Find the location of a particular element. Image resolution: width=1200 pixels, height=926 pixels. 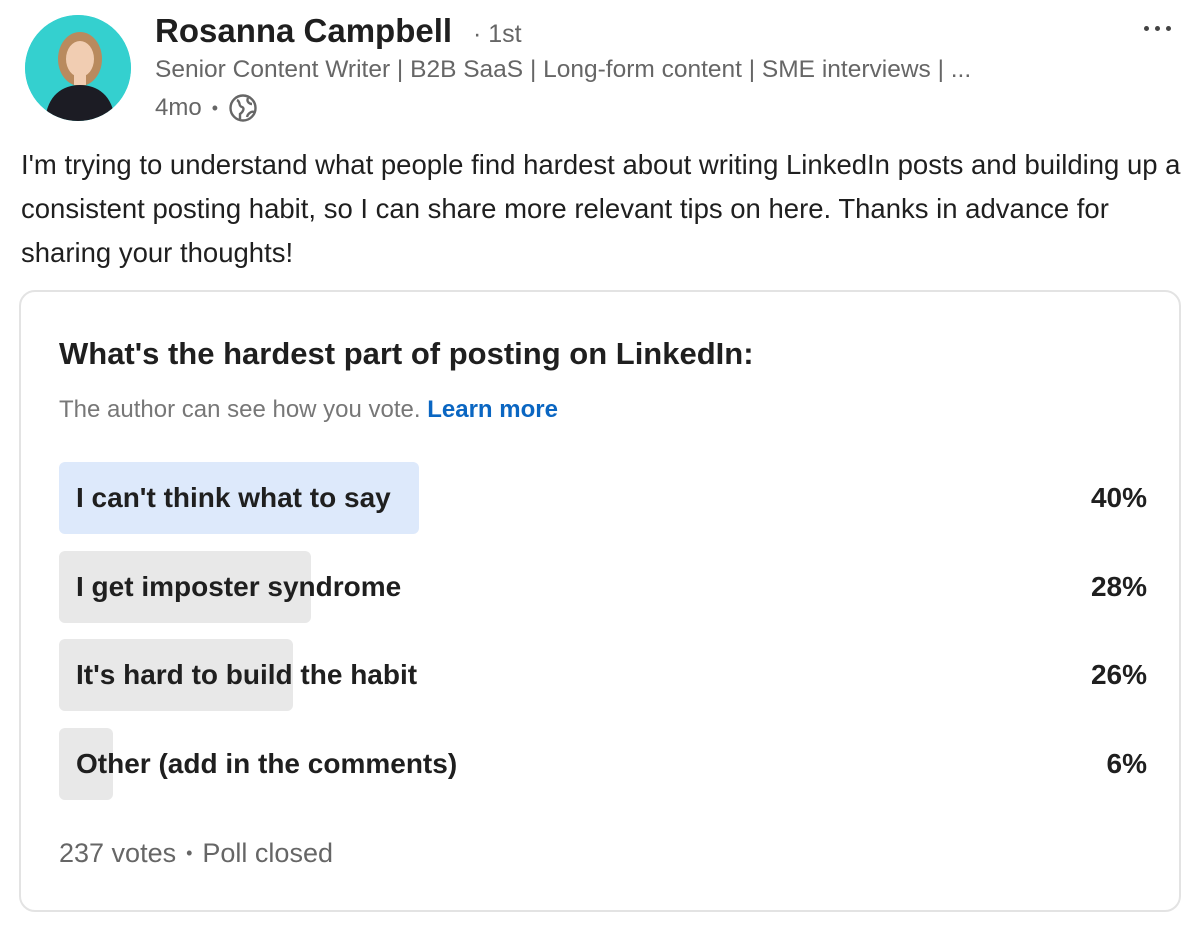

connection-degree: · 1st is located at coordinates (497, 34).